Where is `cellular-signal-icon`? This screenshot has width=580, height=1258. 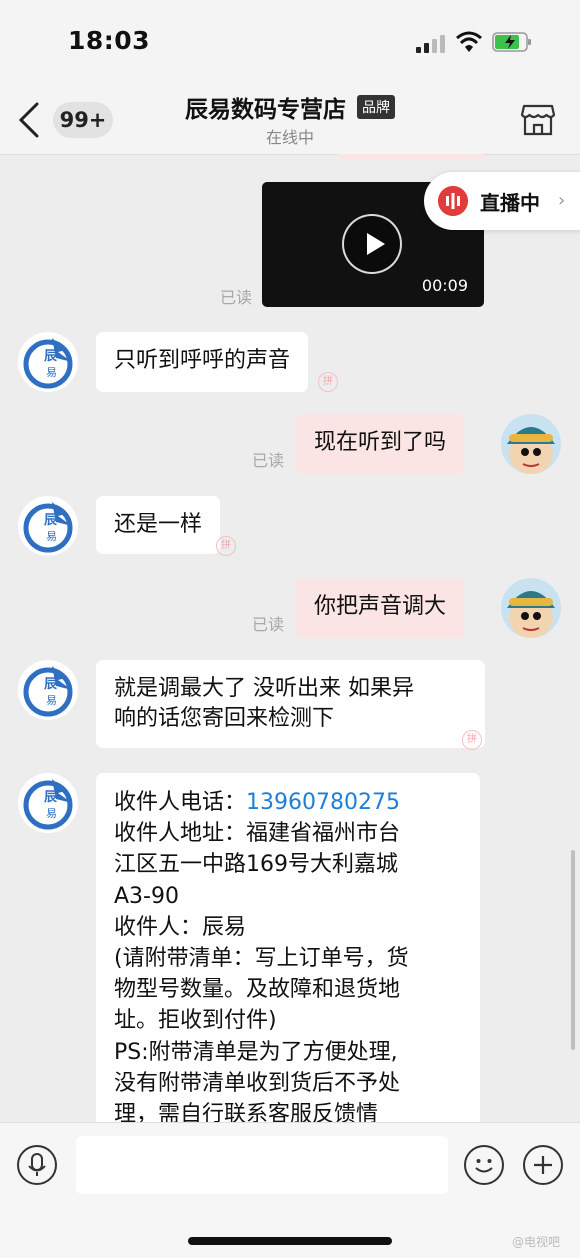 cellular-signal-icon is located at coordinates (430, 44).